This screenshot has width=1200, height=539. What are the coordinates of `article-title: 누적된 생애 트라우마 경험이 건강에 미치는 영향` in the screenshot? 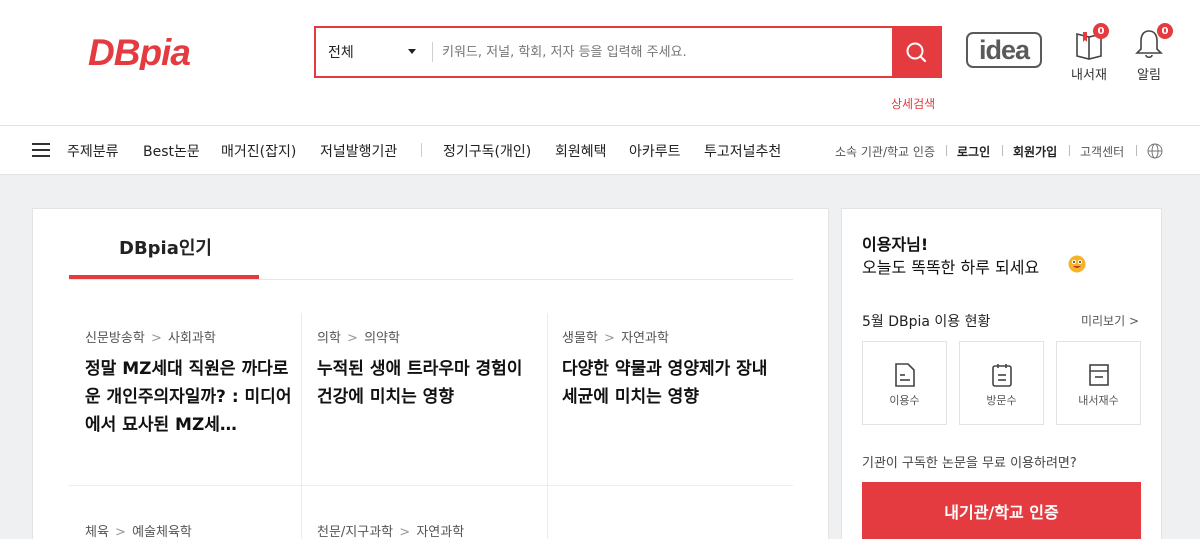 It's located at (423, 383).